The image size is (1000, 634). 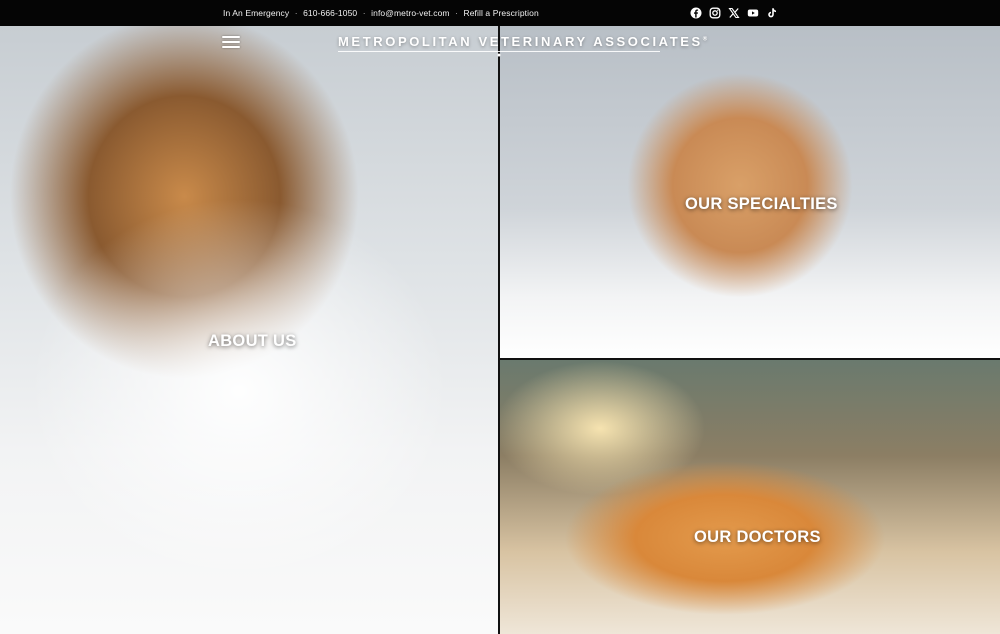 I want to click on our-specialties-label: OUR SPECIALTIES, so click(x=761, y=204).